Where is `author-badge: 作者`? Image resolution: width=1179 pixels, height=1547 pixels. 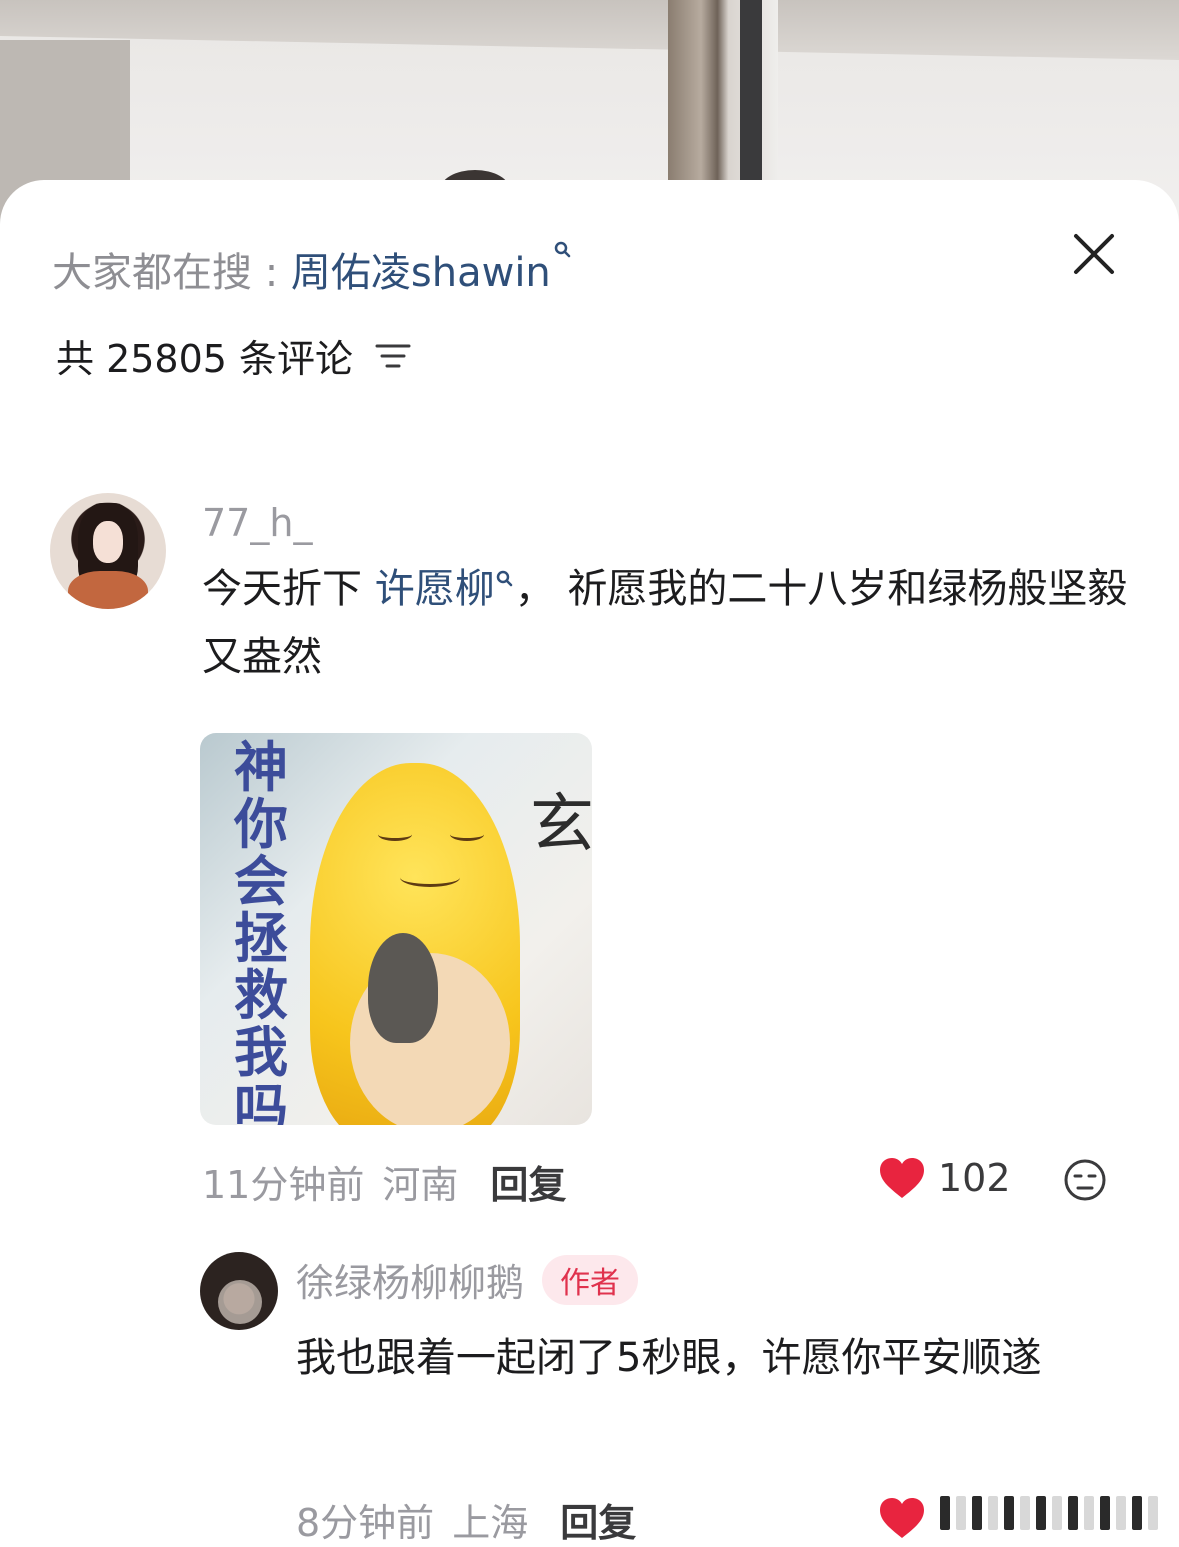
author-badge: 作者 is located at coordinates (590, 1279).